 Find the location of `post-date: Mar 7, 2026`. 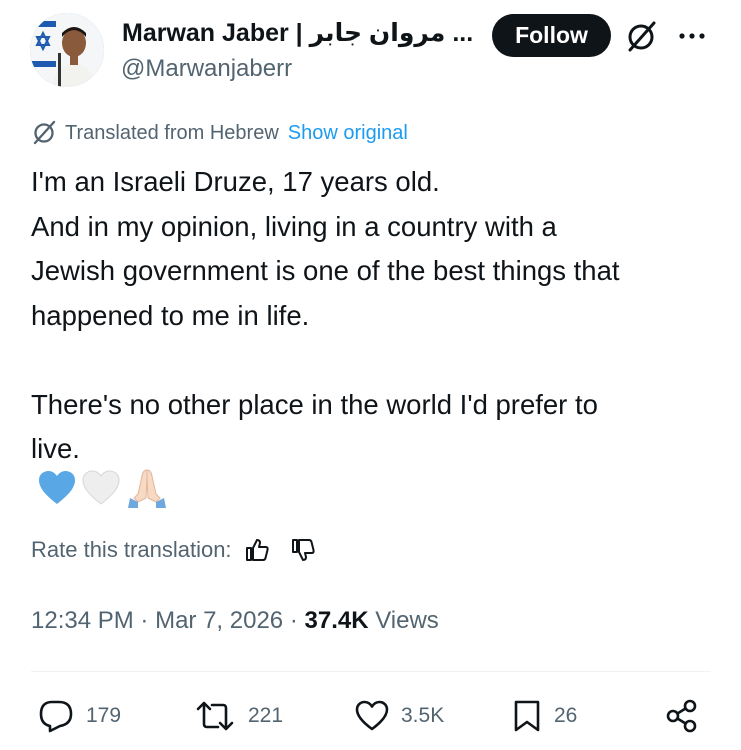

post-date: Mar 7, 2026 is located at coordinates (219, 620).